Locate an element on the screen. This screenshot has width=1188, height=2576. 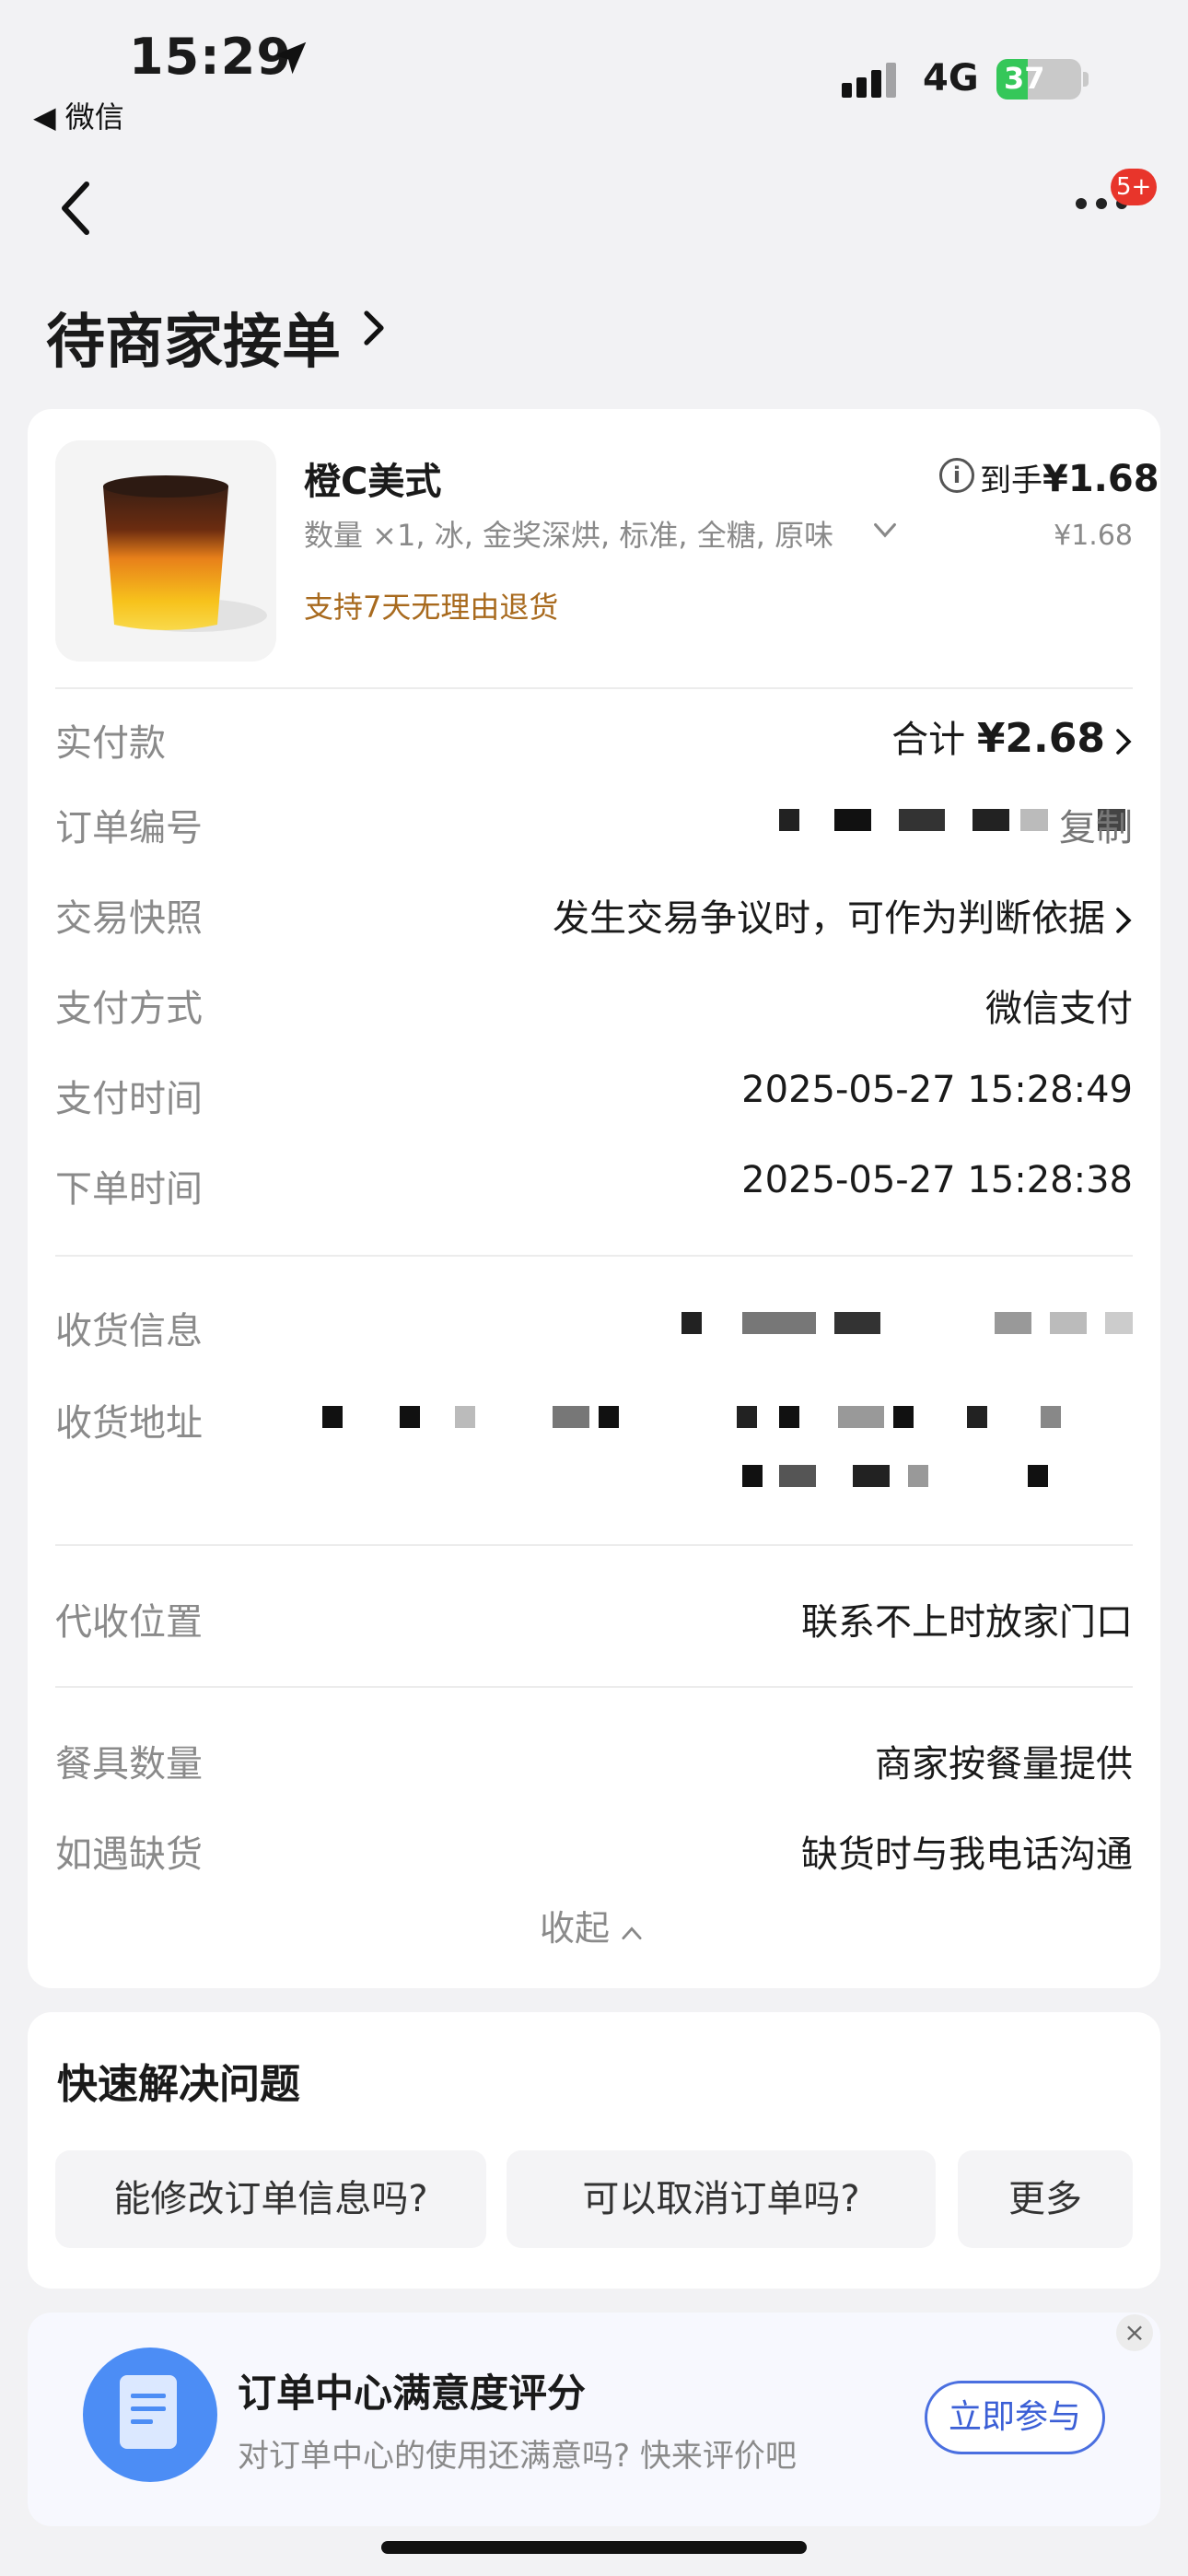
chevron-up-icon is located at coordinates (632, 1933).